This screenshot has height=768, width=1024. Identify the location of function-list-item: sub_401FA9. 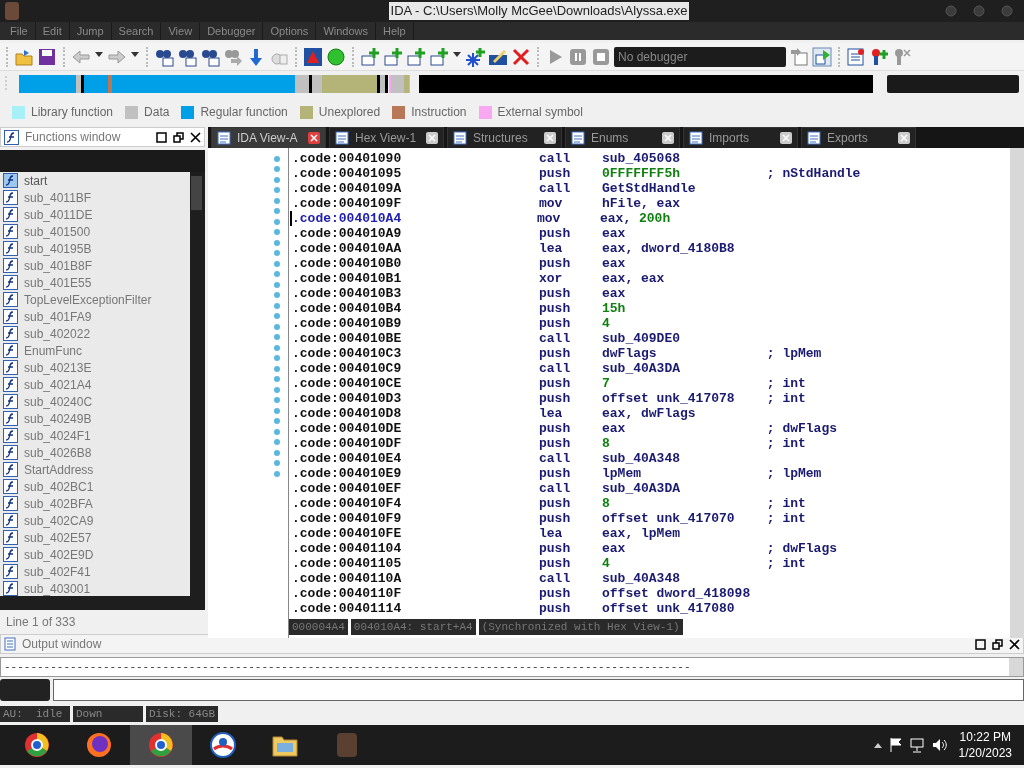
(96, 316).